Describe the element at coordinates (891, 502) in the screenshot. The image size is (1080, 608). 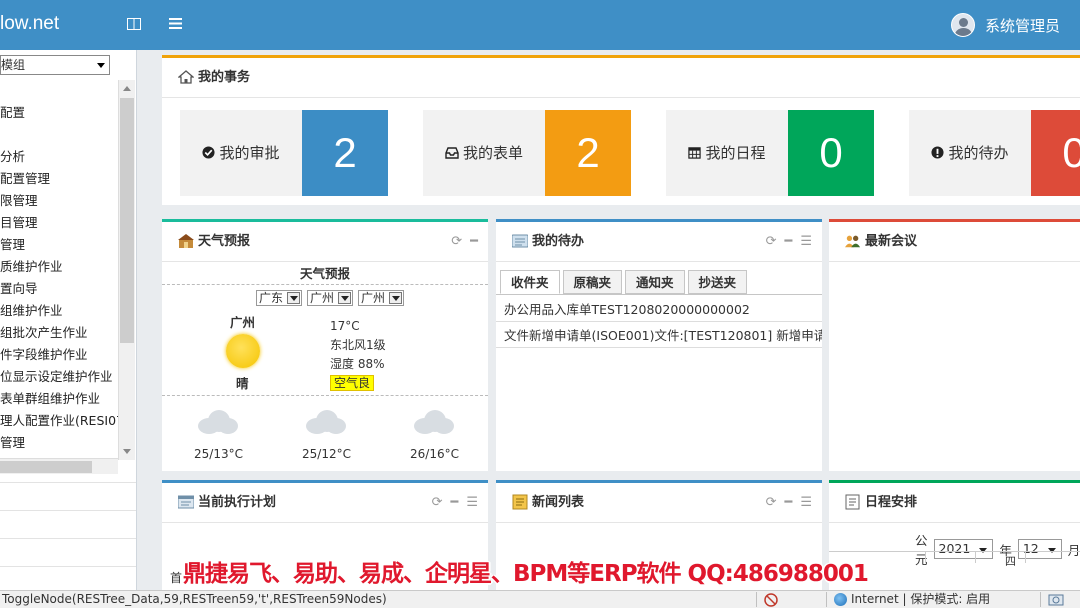
I see `schedule-title: 日程安排` at that location.